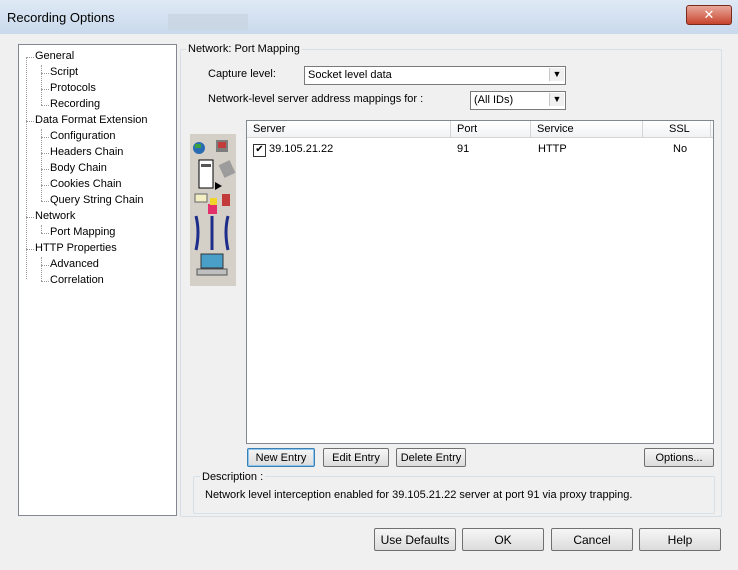 The image size is (738, 570). What do you see at coordinates (208, 22) in the screenshot?
I see `background-window-ghost` at bounding box center [208, 22].